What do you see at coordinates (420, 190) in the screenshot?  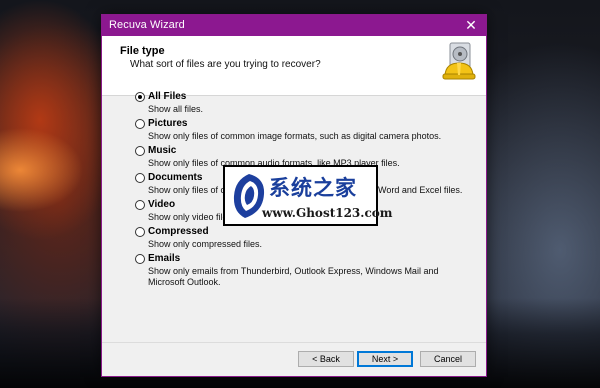 I see `option-description-end: Word and Excel files.` at bounding box center [420, 190].